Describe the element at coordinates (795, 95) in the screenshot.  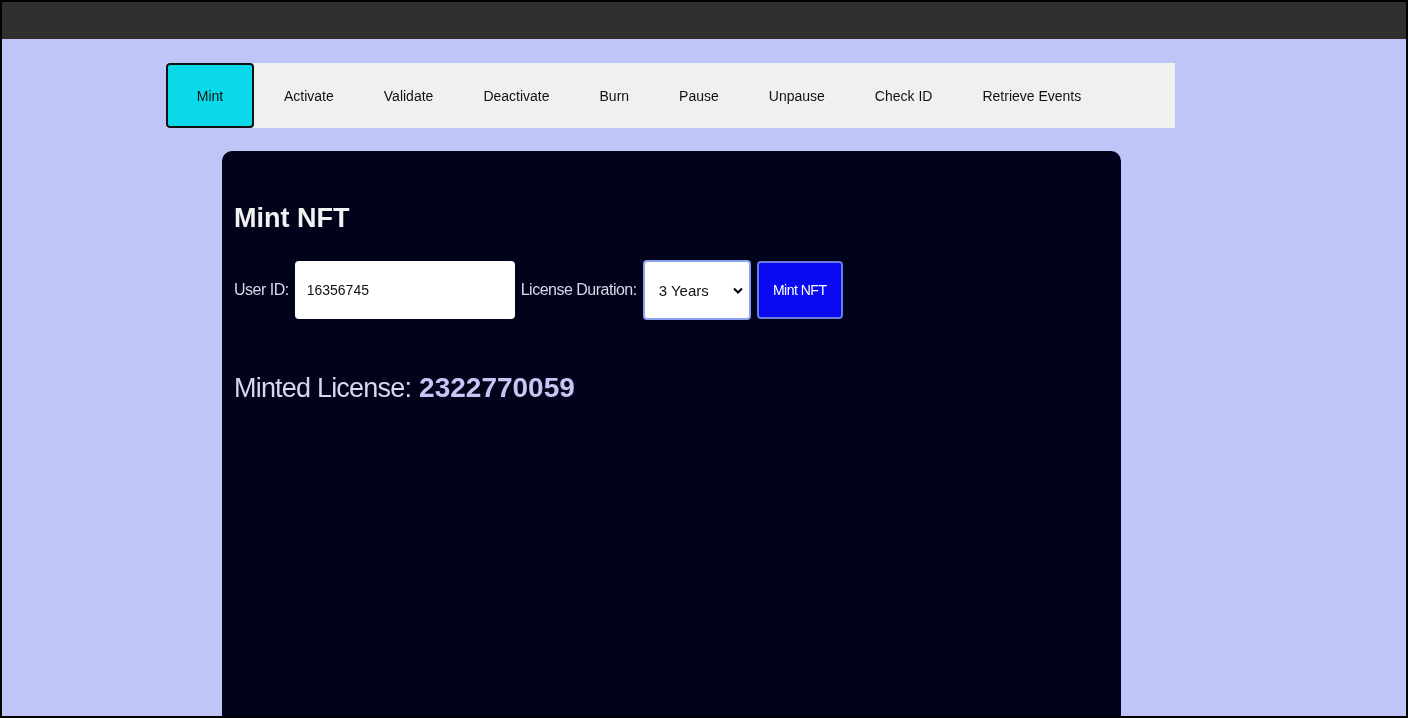
I see `tab: Unpause` at that location.